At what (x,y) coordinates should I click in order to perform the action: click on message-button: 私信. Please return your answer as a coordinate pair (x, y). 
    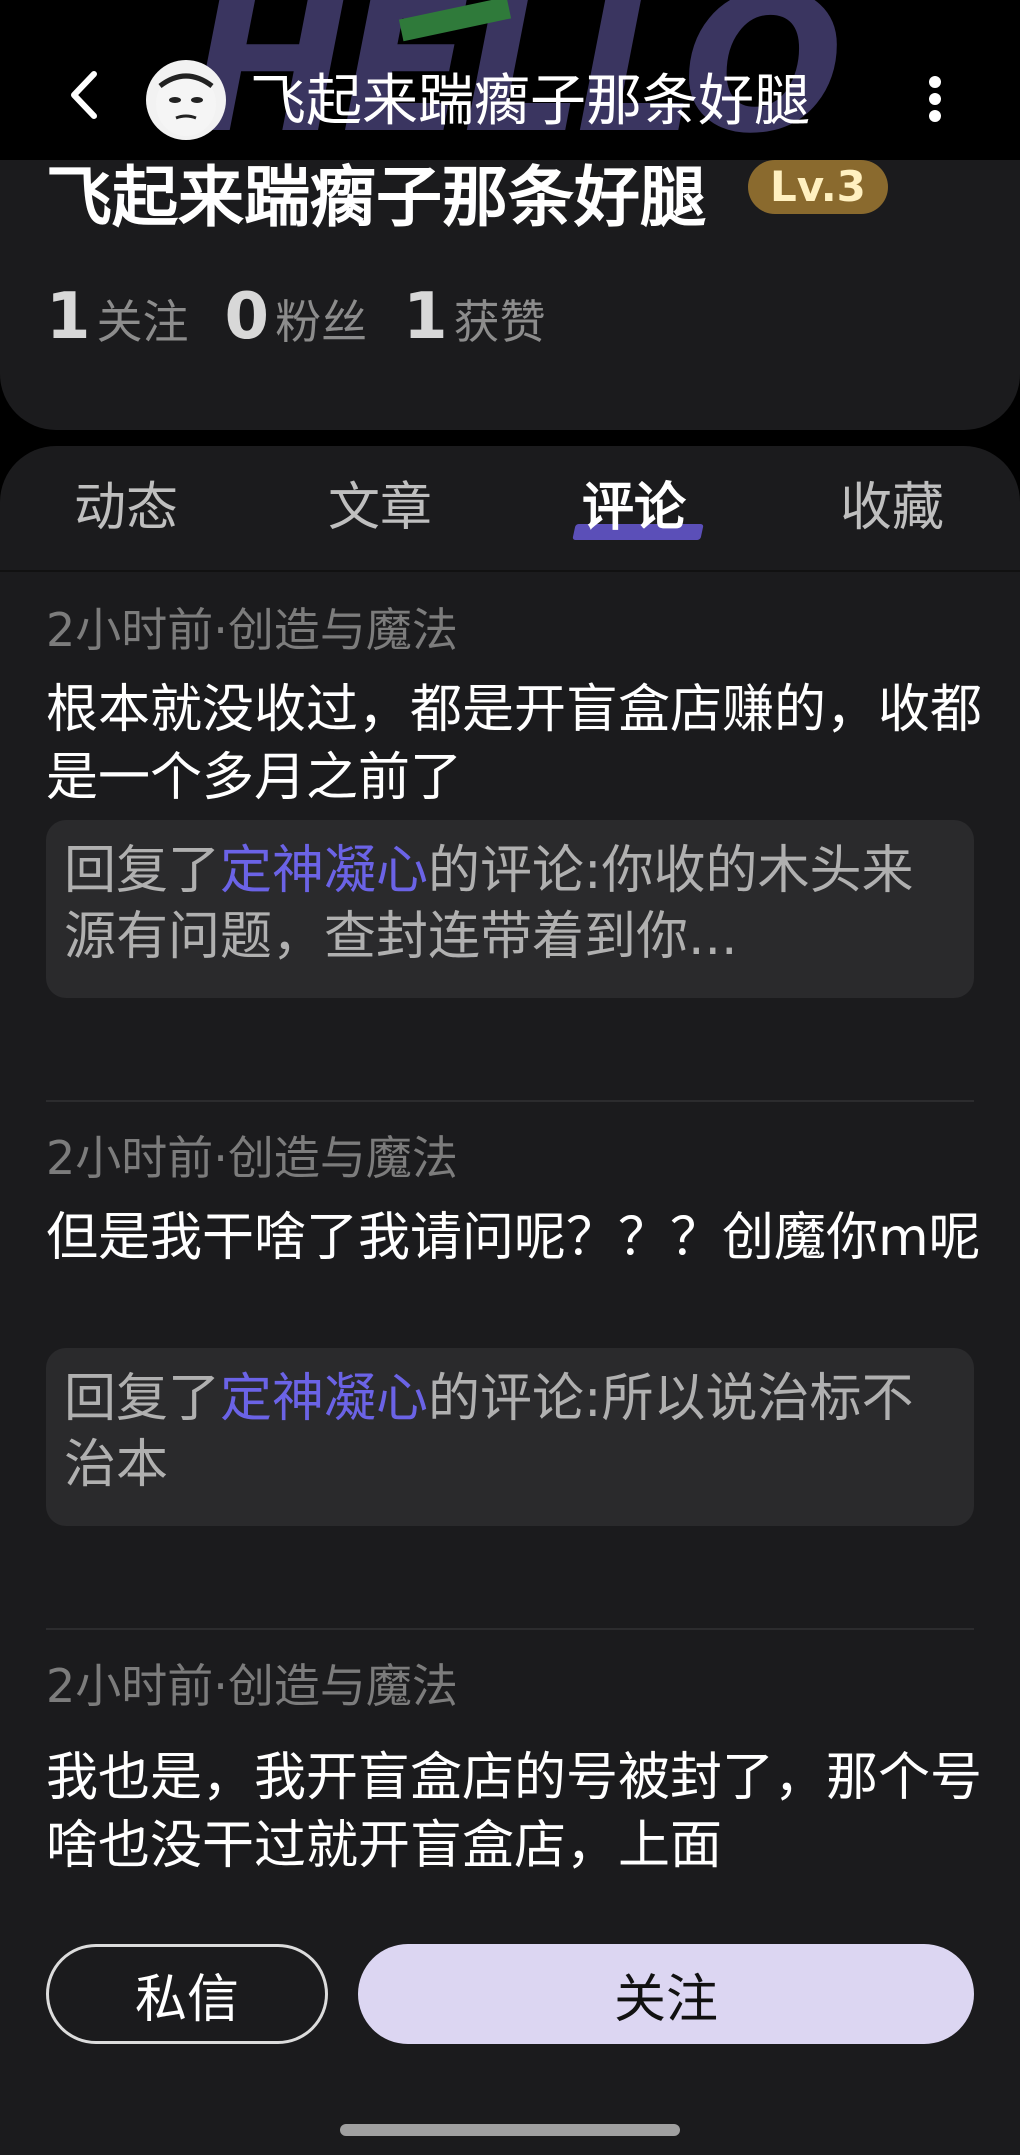
    Looking at the image, I should click on (187, 1994).